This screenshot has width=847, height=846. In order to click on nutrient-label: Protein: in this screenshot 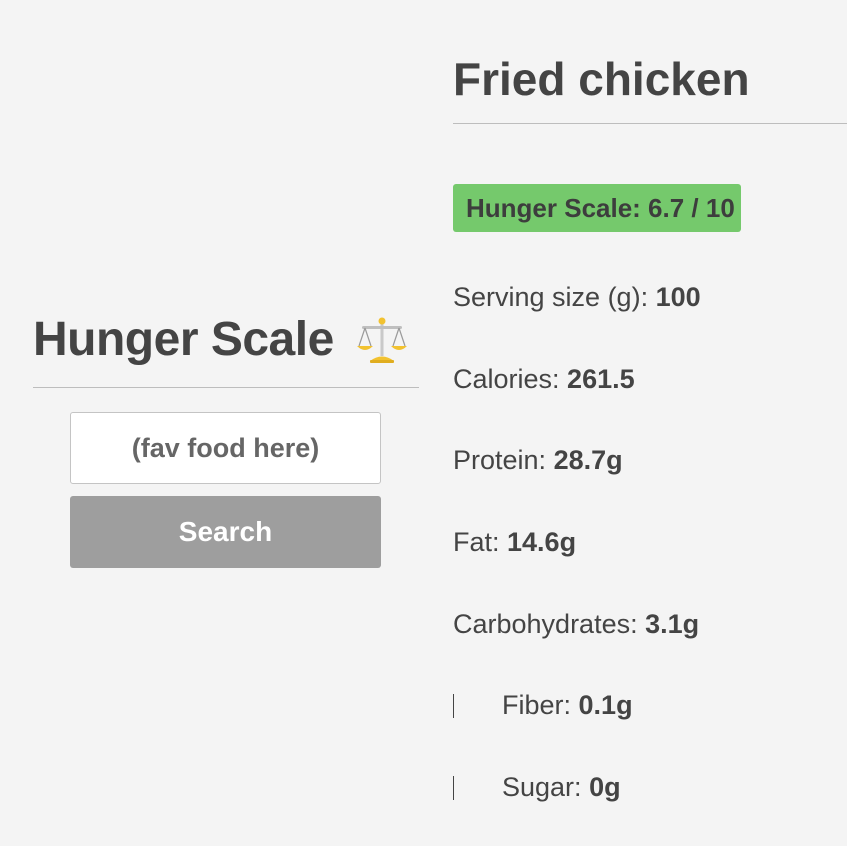, I will do `click(503, 460)`.